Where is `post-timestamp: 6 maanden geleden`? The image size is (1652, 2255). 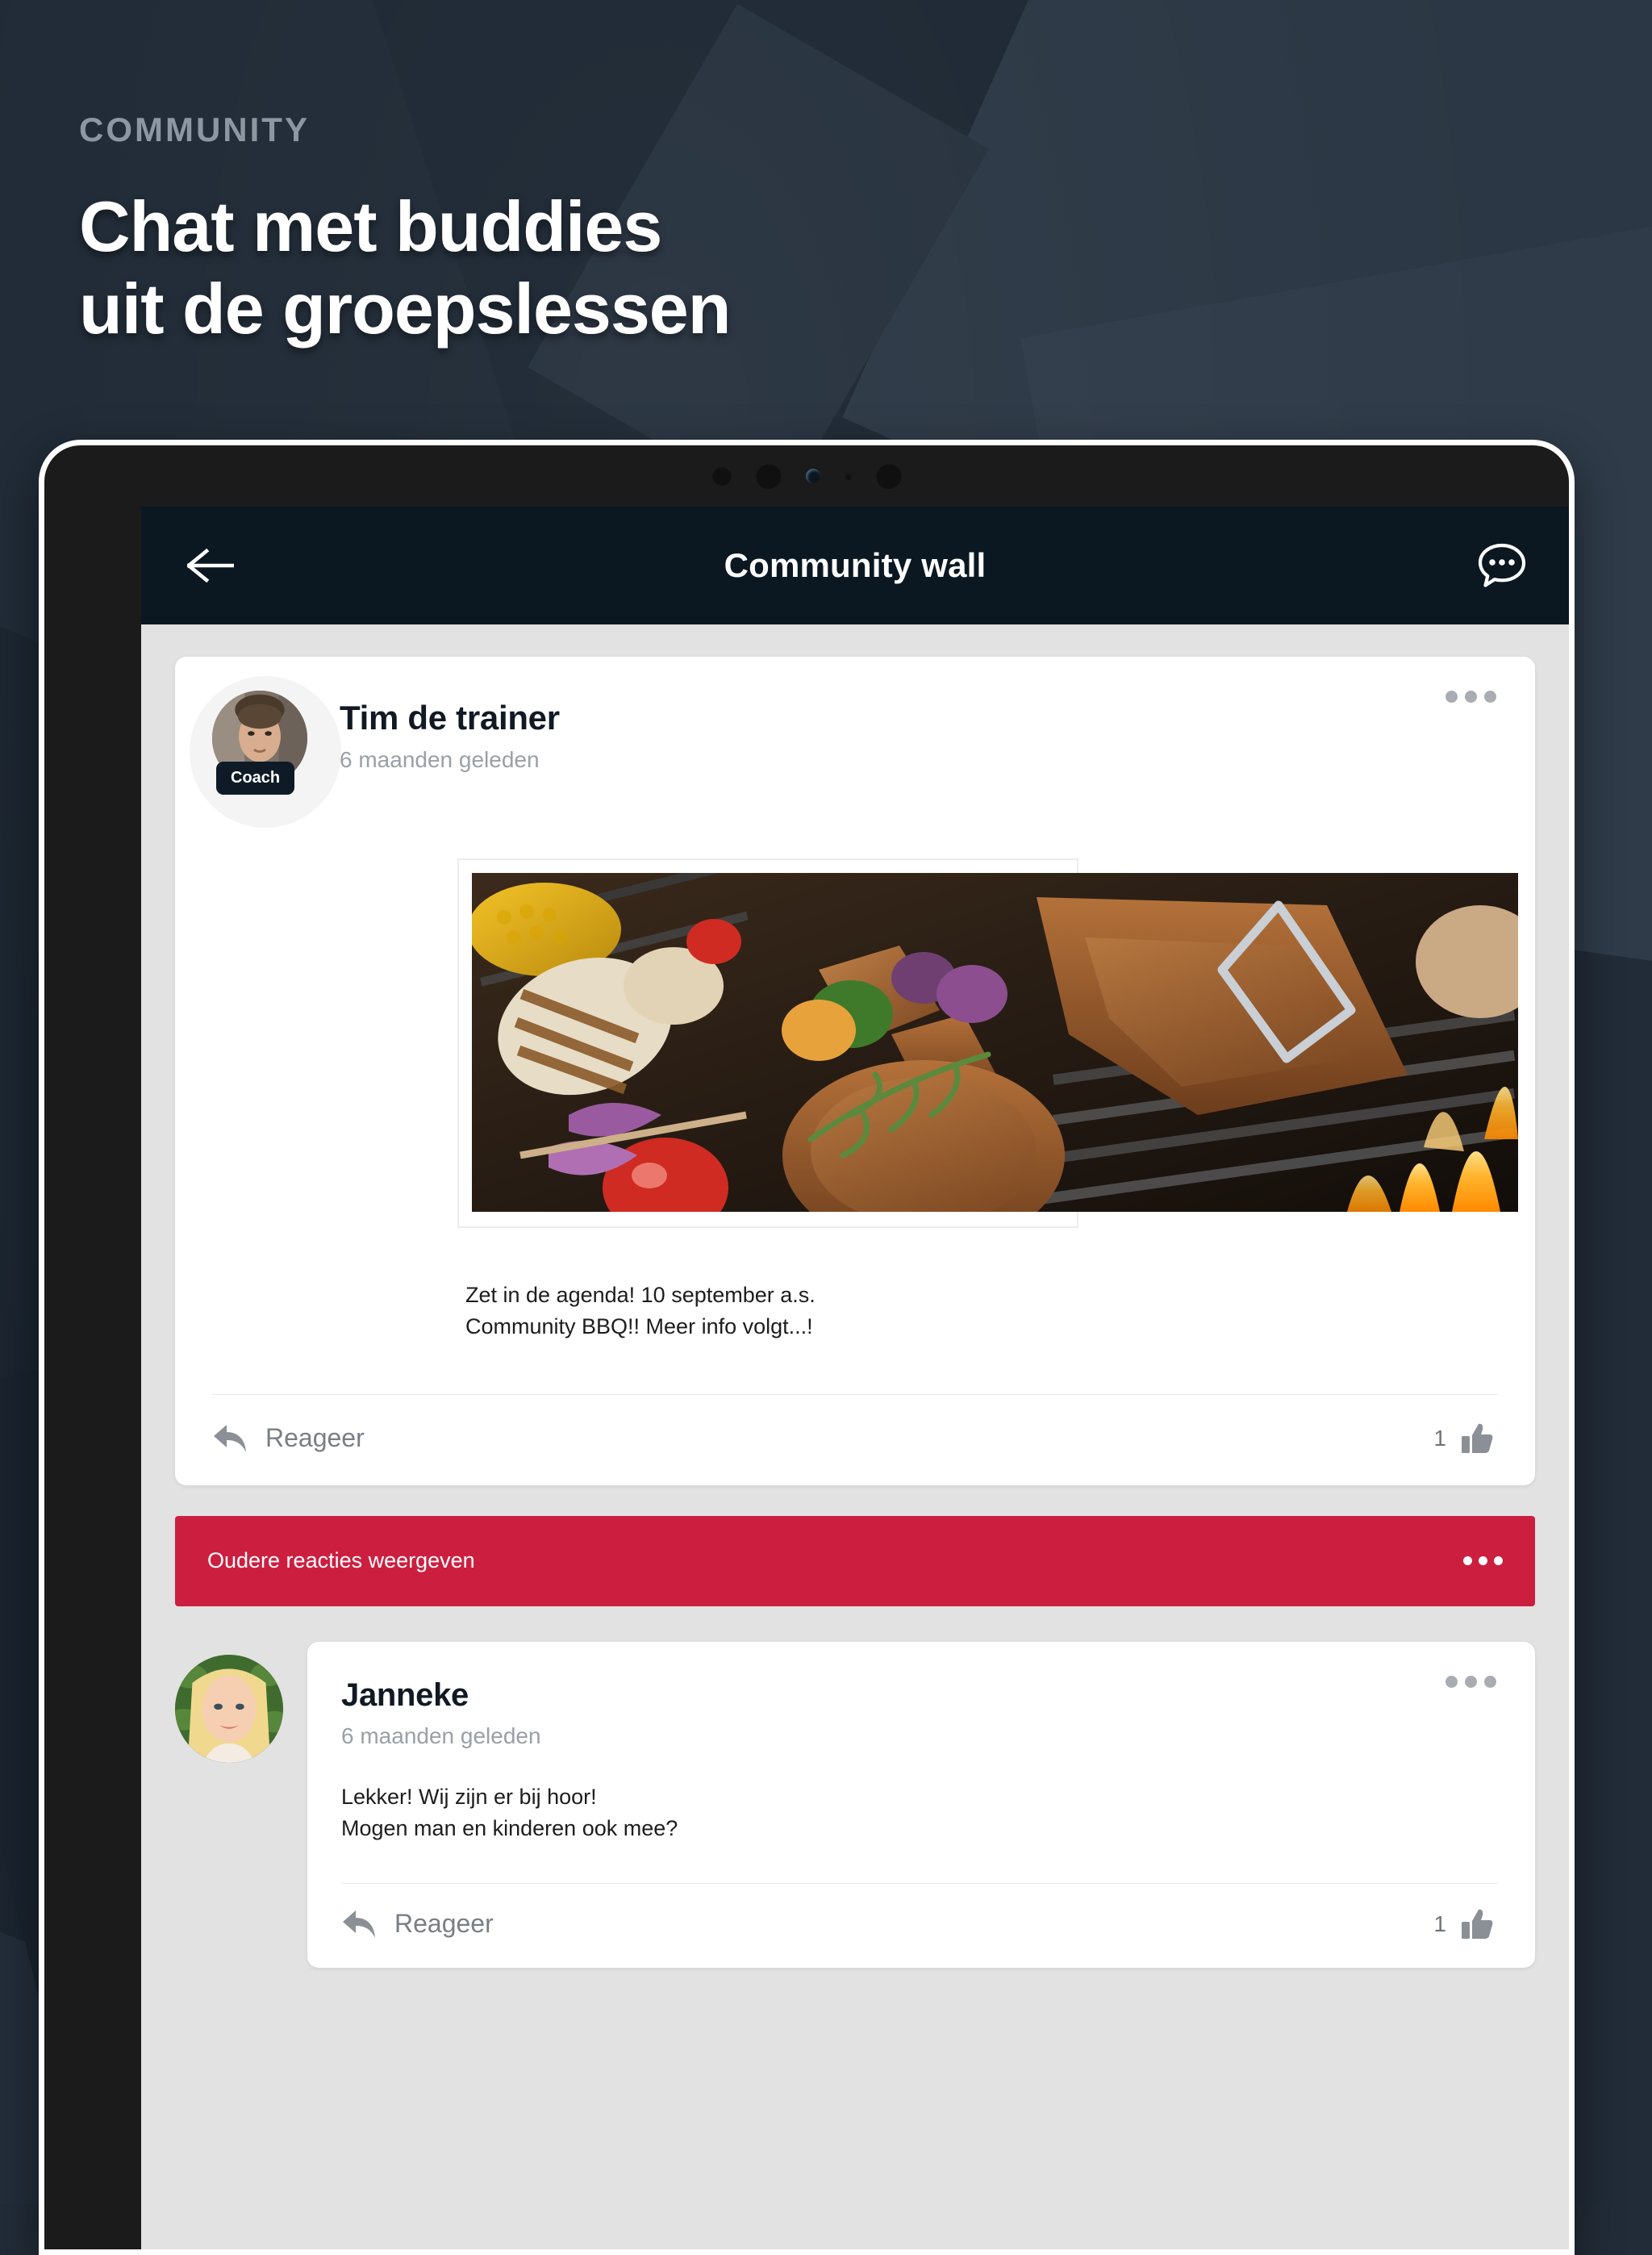 post-timestamp: 6 maanden geleden is located at coordinates (440, 759).